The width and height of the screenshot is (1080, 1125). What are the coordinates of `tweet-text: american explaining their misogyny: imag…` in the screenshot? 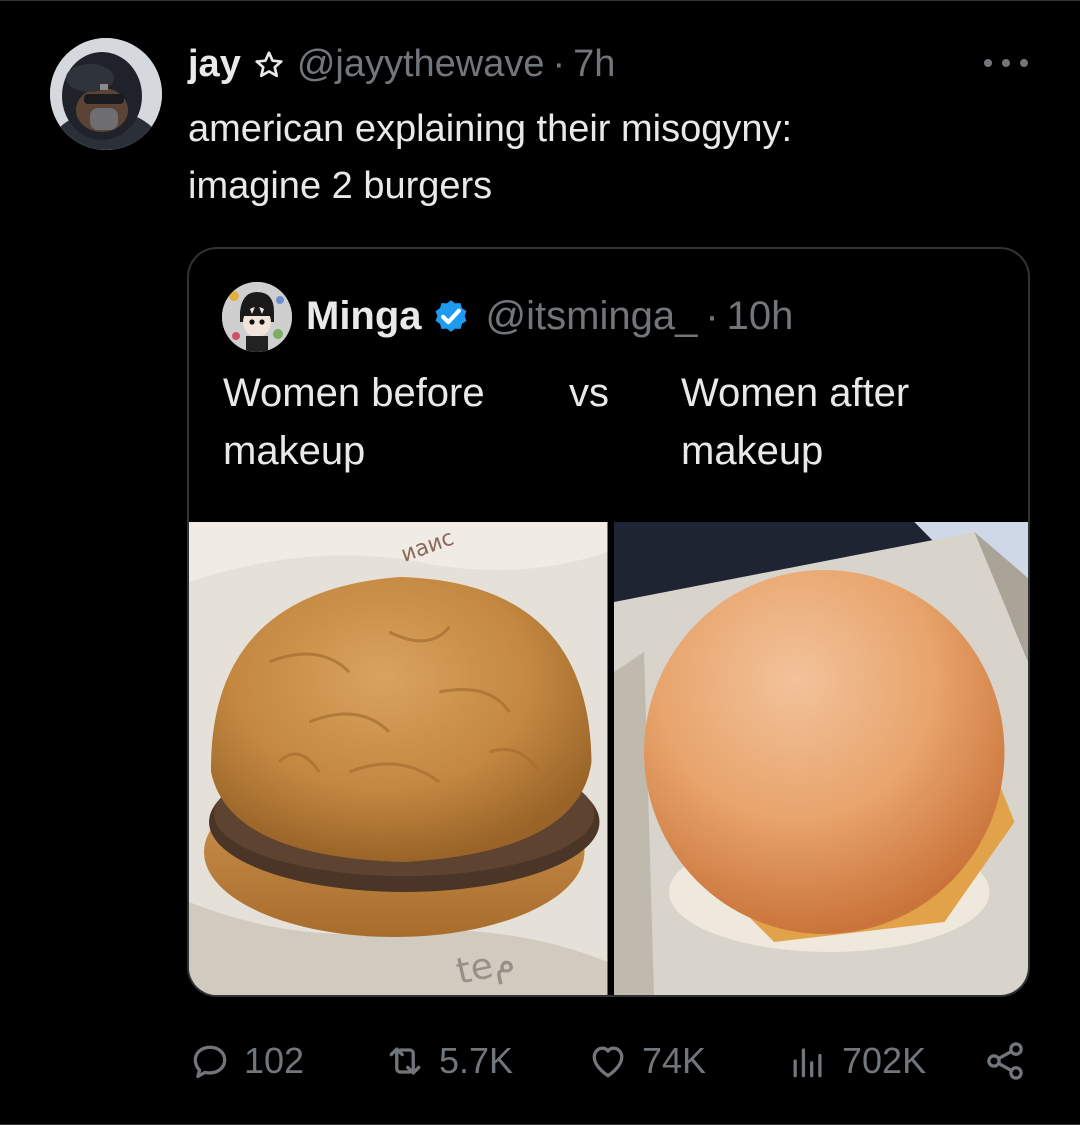 It's located at (598, 158).